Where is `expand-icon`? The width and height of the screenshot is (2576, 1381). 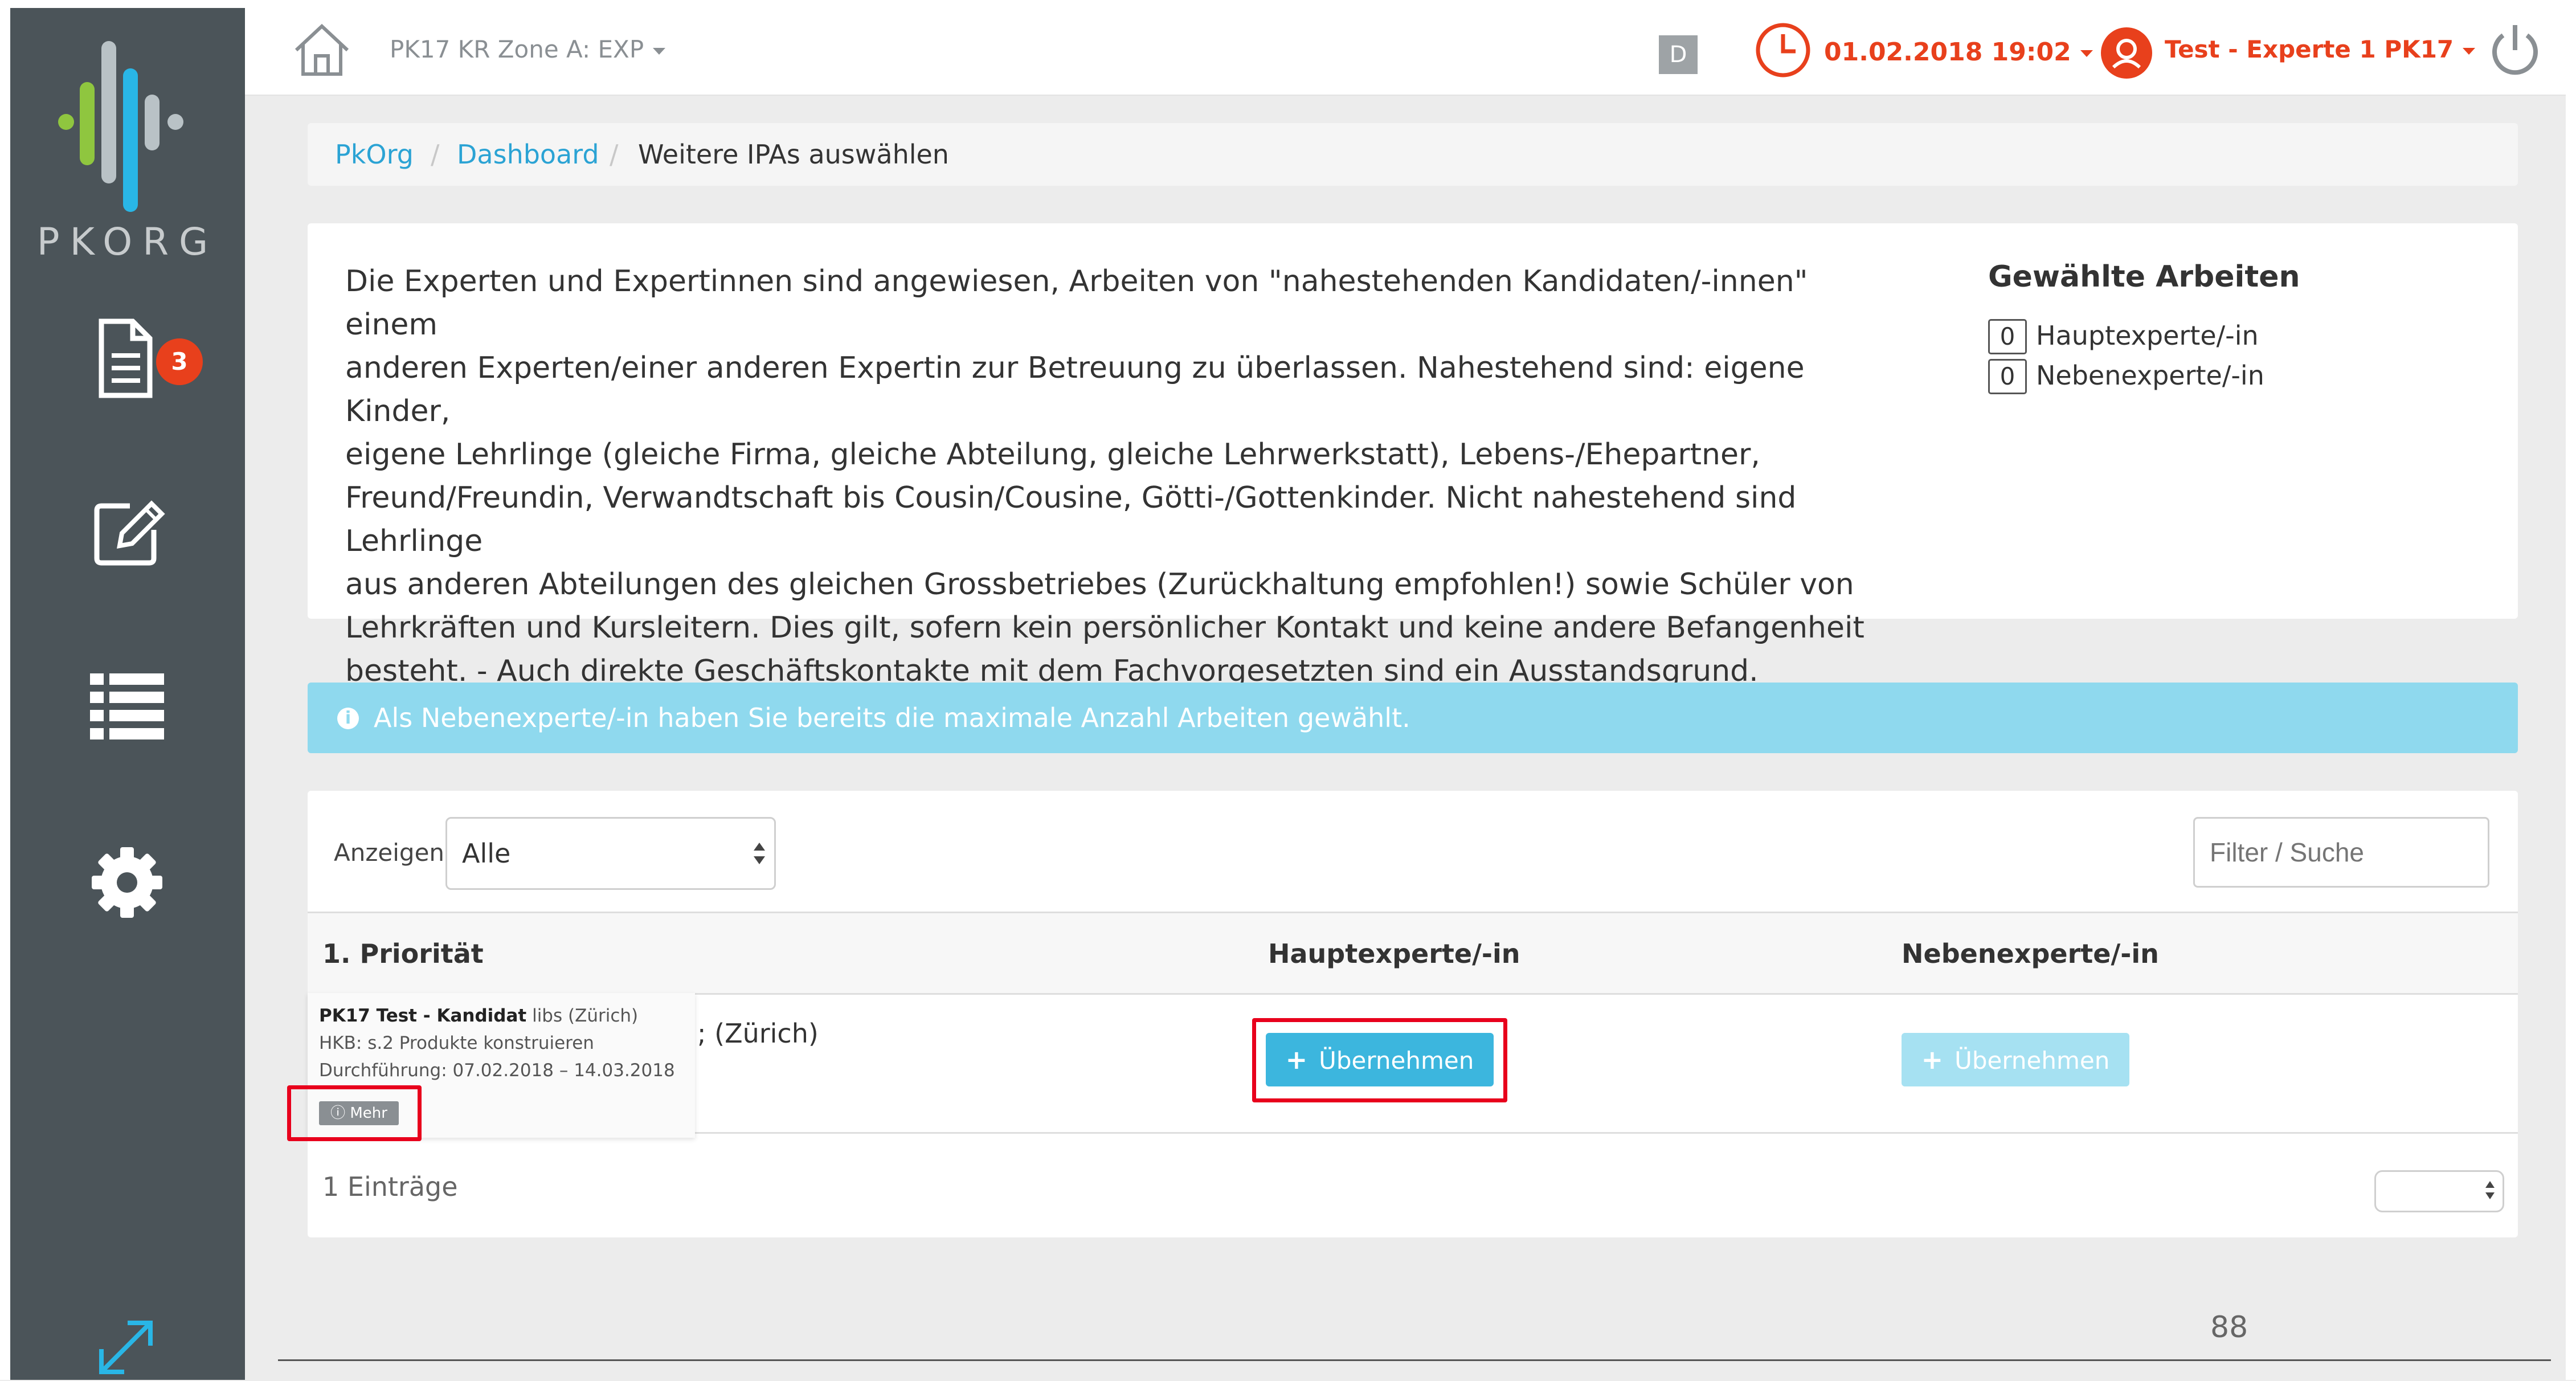 expand-icon is located at coordinates (126, 1348).